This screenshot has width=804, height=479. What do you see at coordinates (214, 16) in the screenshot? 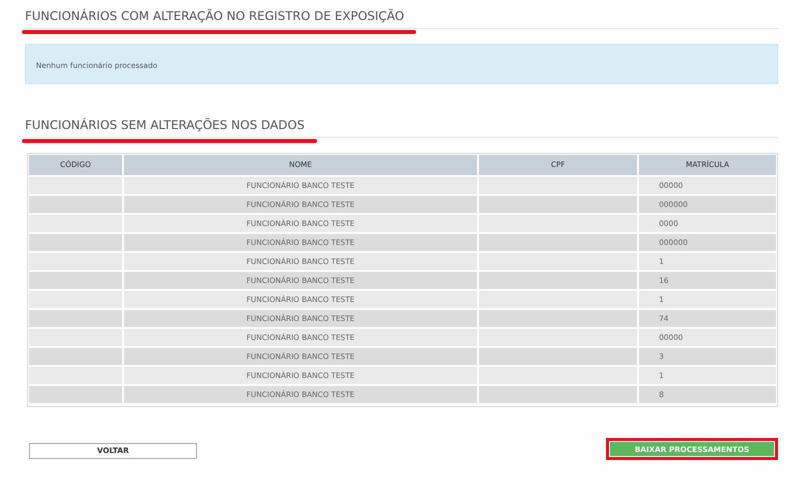
I see `section-title: FUNCIONÁRIOS COM ALTERAÇÃO NO REGISTRO DE EXPOSIÇÃO` at bounding box center [214, 16].